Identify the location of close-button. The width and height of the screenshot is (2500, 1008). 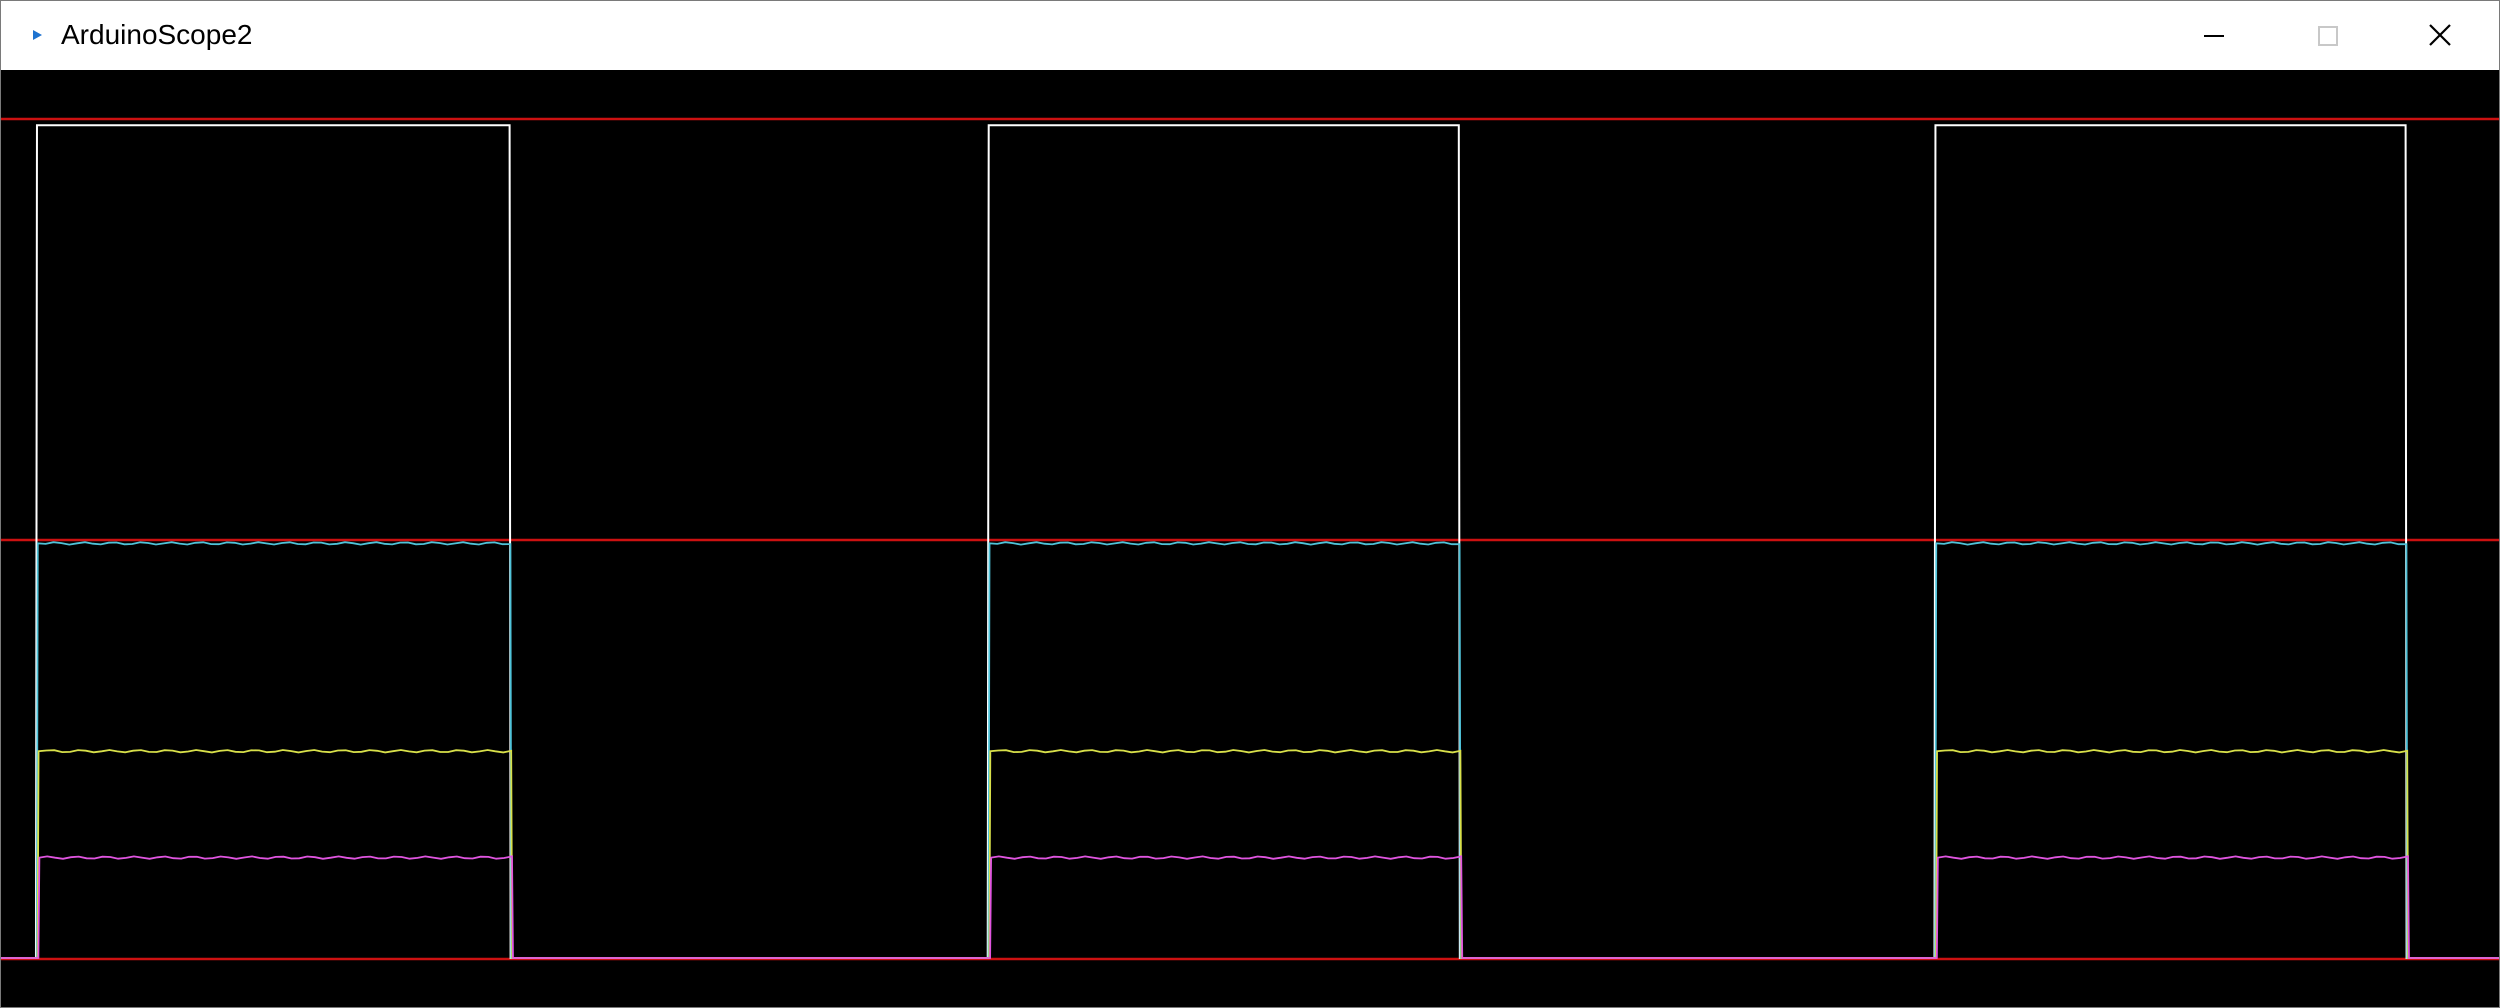
(2440, 35).